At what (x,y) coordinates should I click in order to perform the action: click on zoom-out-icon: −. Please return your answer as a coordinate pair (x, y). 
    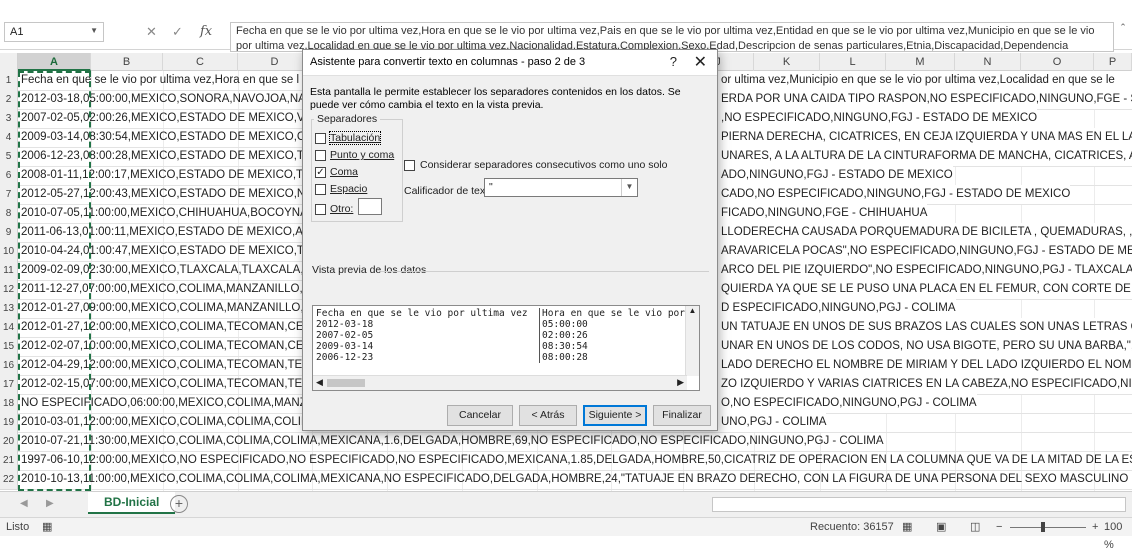
    Looking at the image, I should click on (999, 527).